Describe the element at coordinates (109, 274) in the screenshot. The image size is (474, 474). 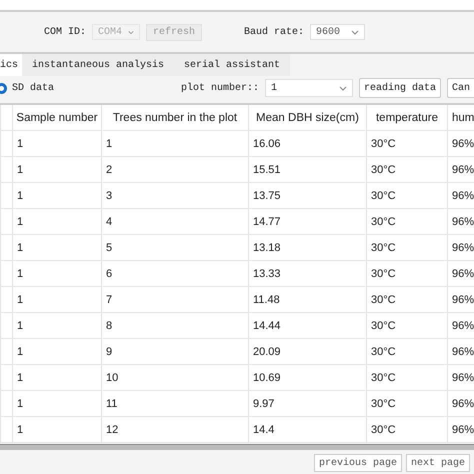
I see `table-cell: 6` at that location.